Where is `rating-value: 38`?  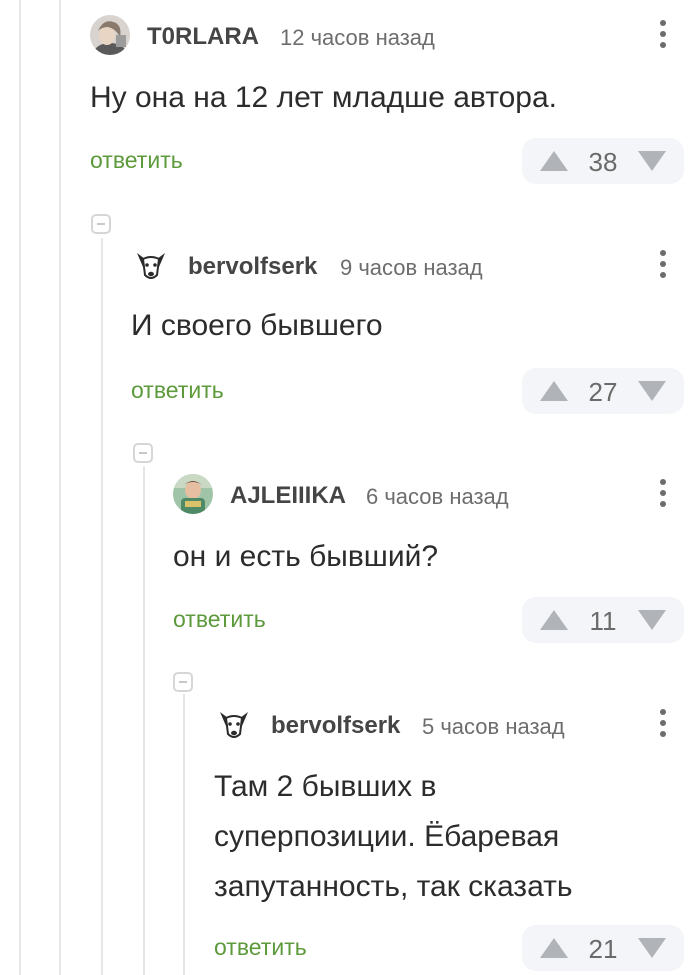 rating-value: 38 is located at coordinates (603, 162).